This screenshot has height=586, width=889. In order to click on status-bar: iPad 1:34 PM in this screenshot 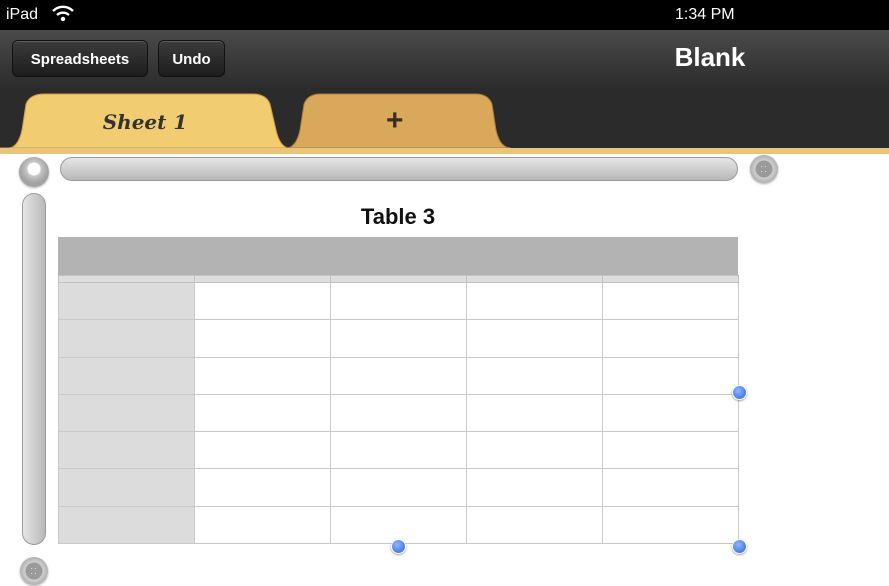, I will do `click(444, 15)`.